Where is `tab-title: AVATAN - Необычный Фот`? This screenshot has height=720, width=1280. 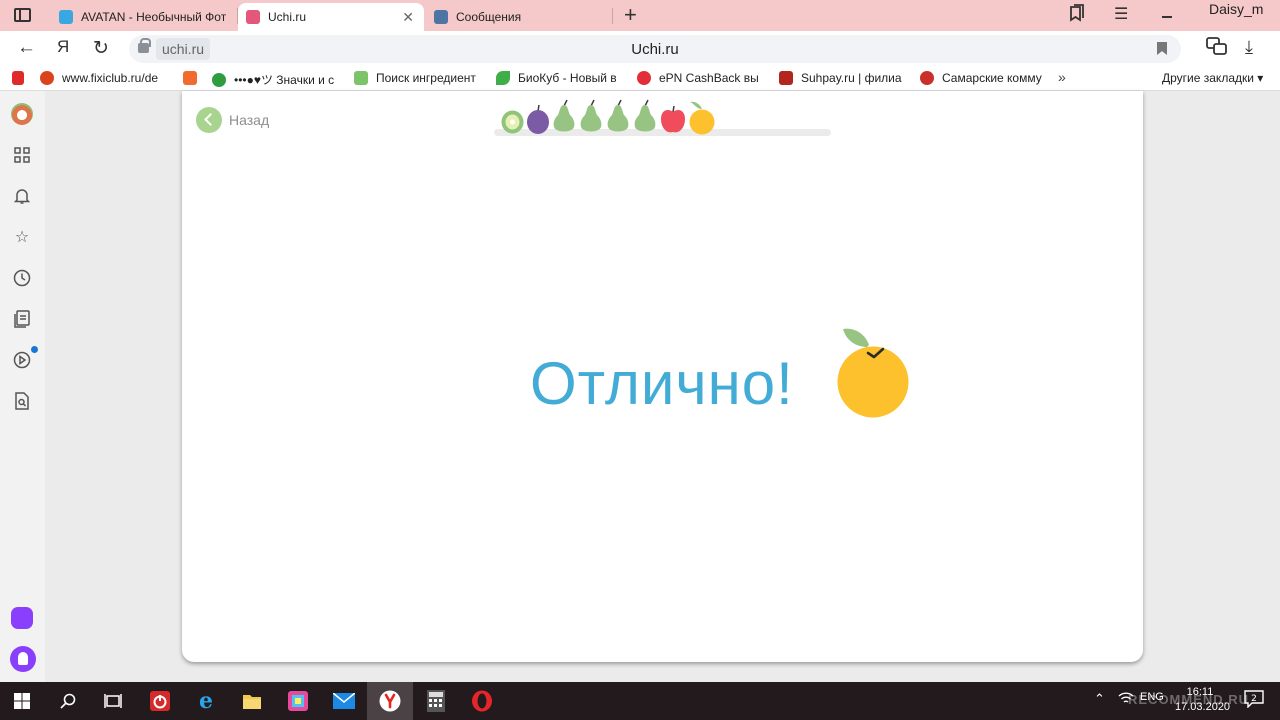 tab-title: AVATAN - Необычный Фот is located at coordinates (154, 17).